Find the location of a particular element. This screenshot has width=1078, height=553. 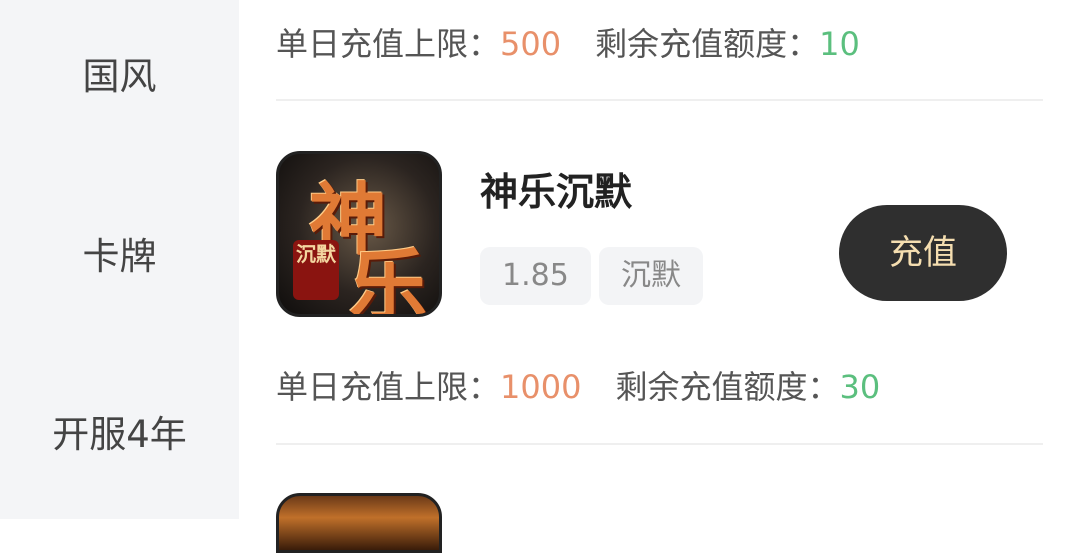

game-icon-next is located at coordinates (359, 523).